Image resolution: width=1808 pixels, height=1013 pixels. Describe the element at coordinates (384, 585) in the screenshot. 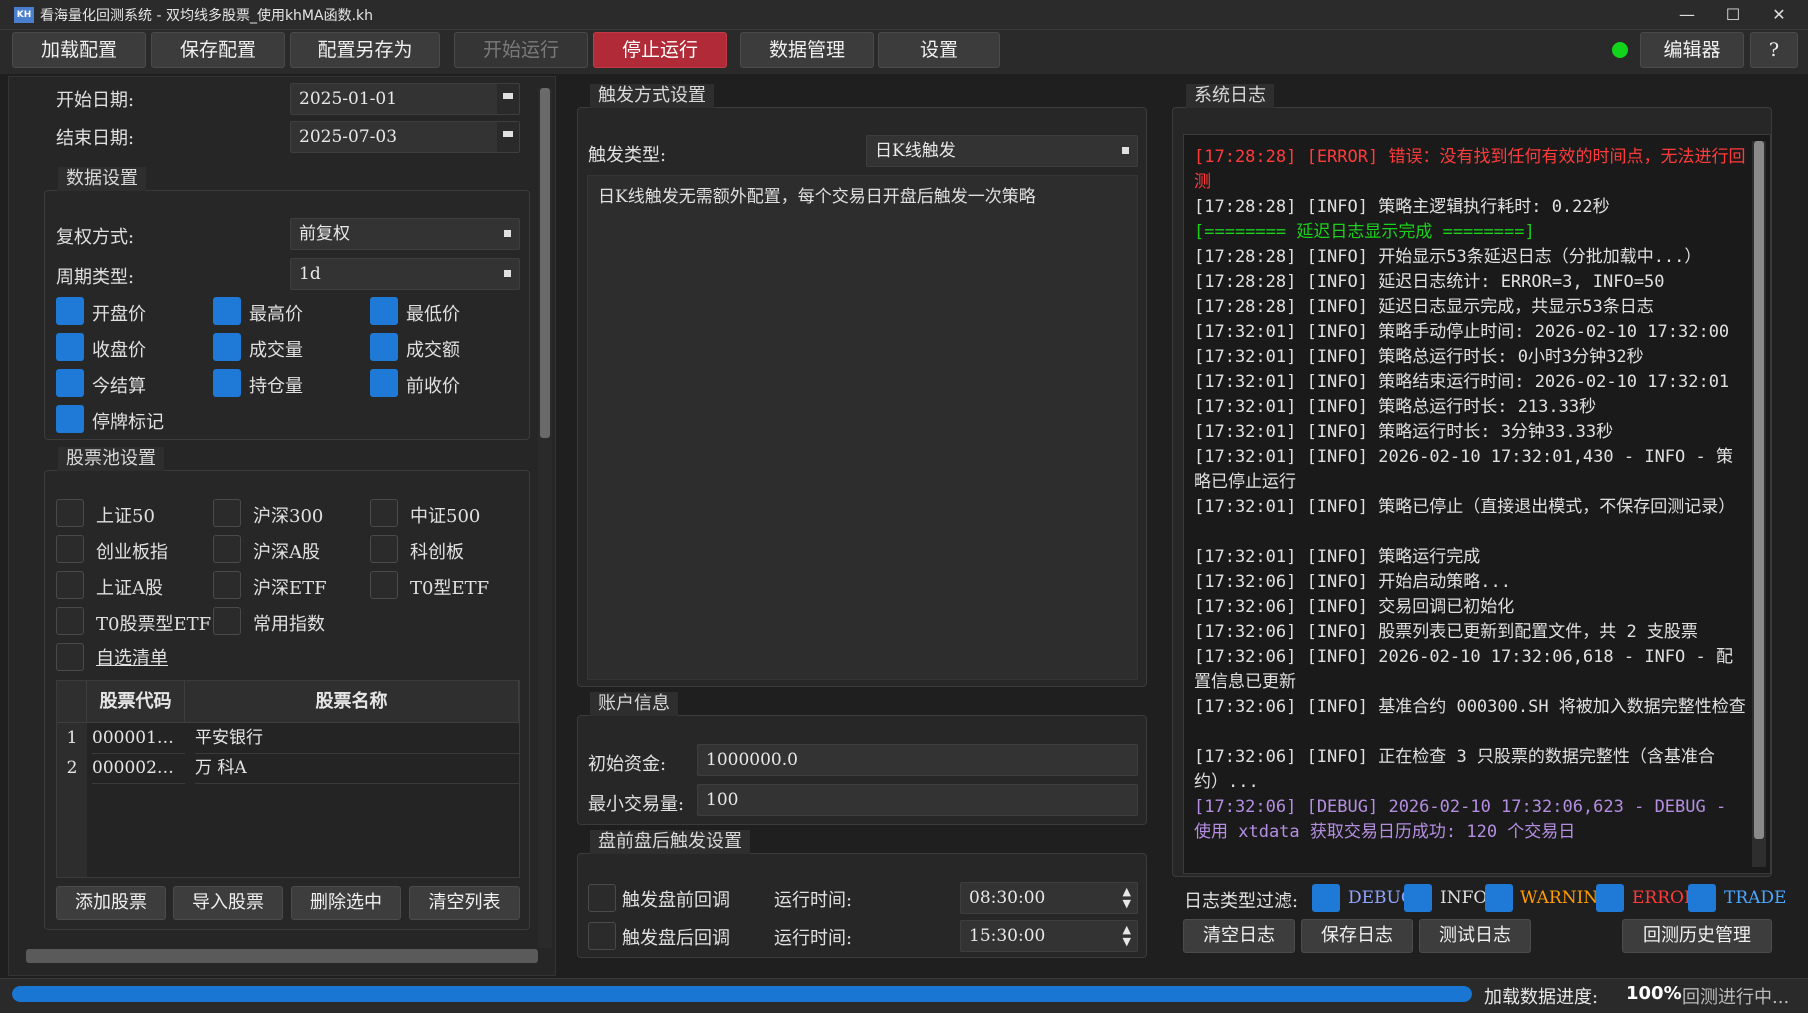

I see `checkbox-t0etf` at that location.